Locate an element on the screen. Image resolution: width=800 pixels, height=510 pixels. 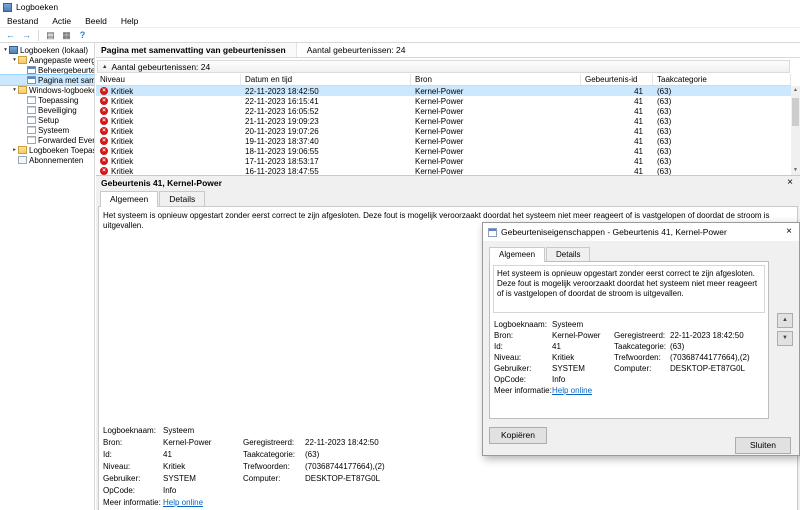
scroll-up-icon: ▲ is located at coordinates (795, 90).